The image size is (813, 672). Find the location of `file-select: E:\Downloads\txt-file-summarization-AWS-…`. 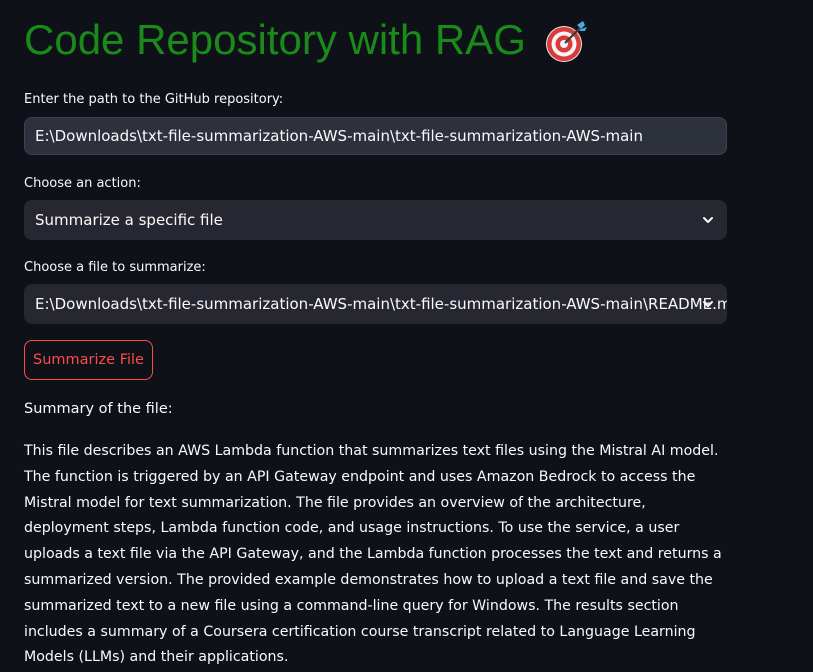

file-select: E:\Downloads\txt-file-summarization-AWS-… is located at coordinates (375, 304).